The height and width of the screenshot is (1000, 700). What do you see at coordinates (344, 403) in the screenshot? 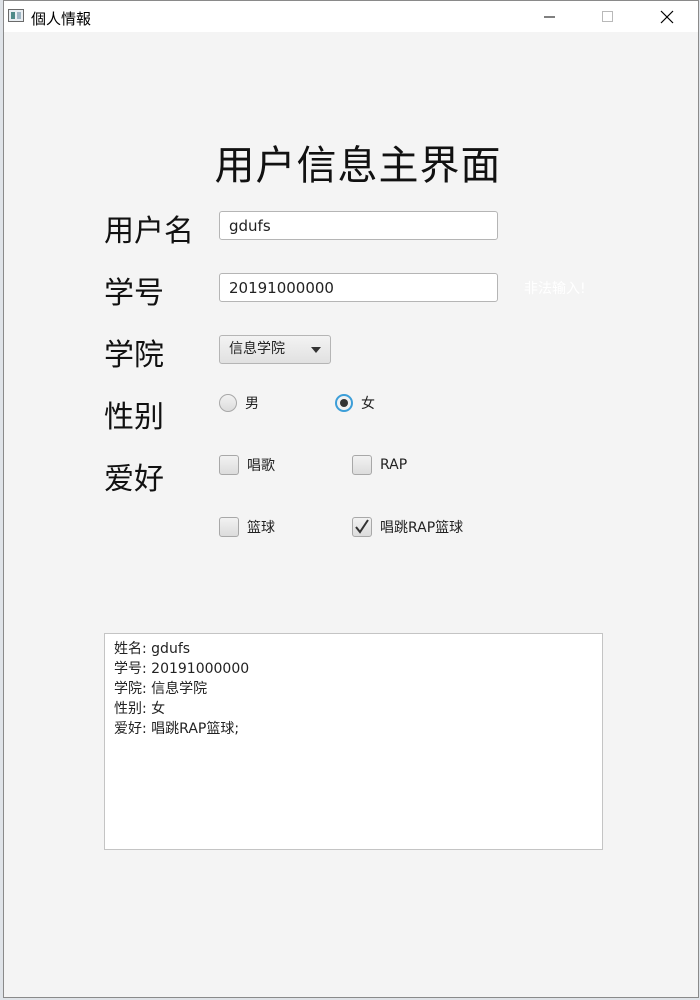
I see `radio-circle-selected` at bounding box center [344, 403].